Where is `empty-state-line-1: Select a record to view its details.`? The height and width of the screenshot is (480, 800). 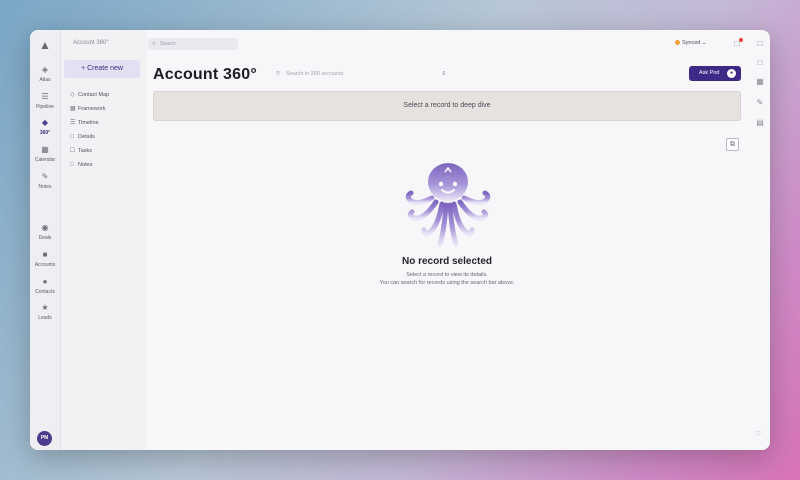
empty-state-line-1: Select a record to view its details. is located at coordinates (447, 275).